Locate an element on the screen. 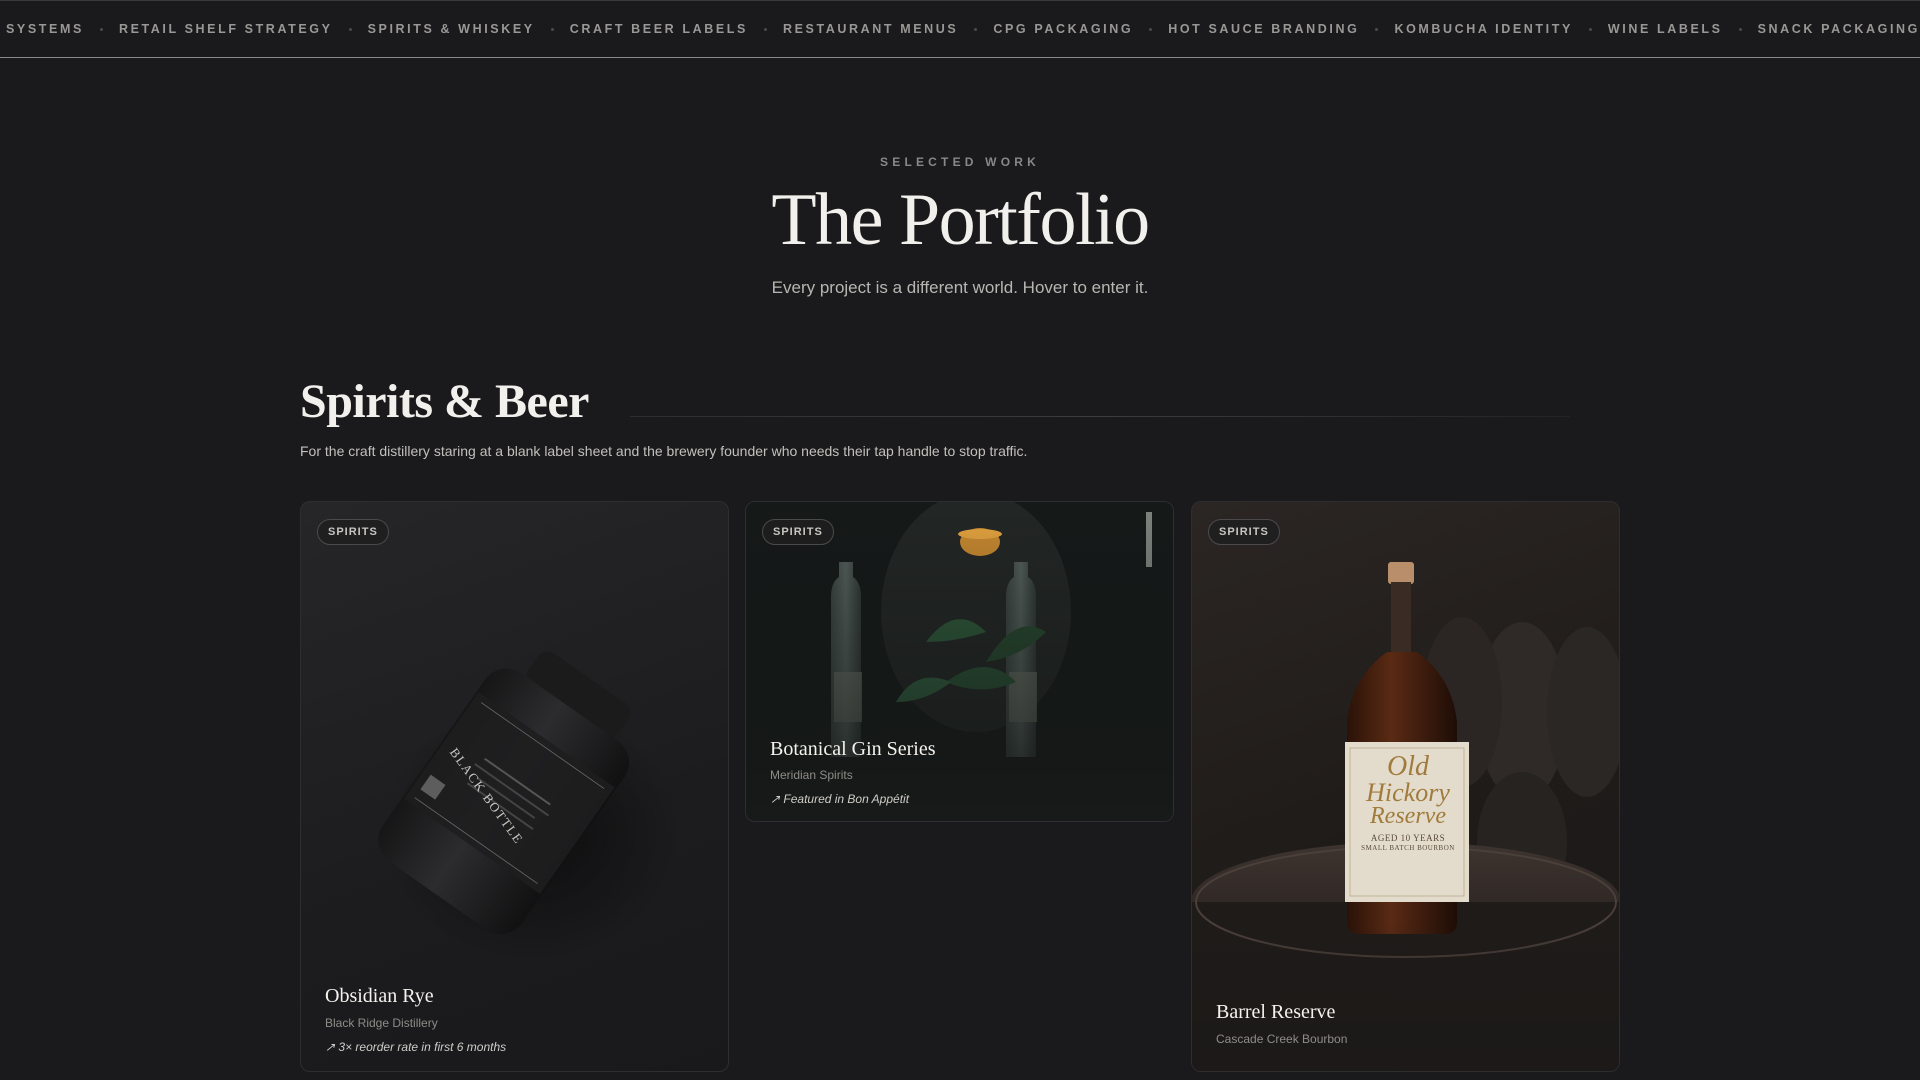 This screenshot has height=1080, width=1920. card-client: Cascade Creek Bourbon is located at coordinates (1282, 1039).